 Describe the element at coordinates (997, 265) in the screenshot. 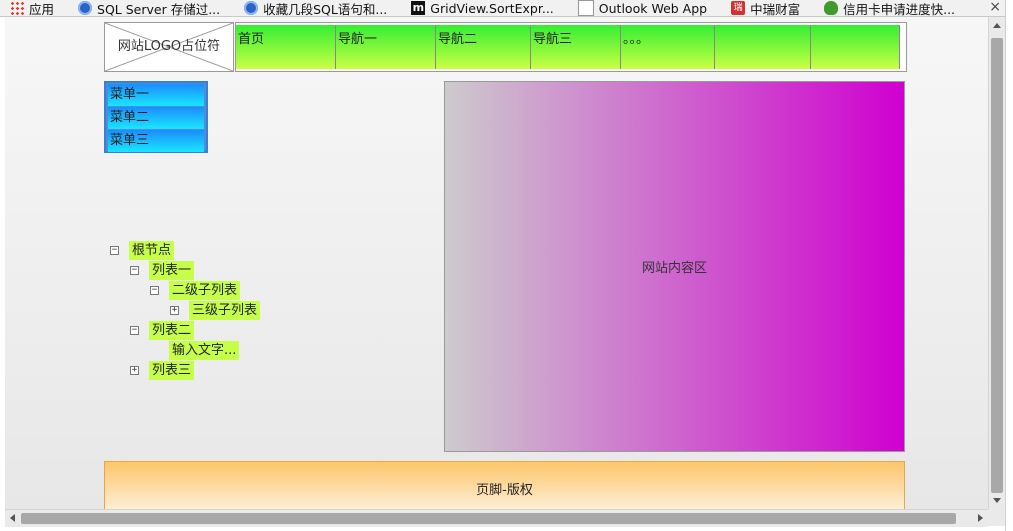

I see `vertical-scroll-thumb` at that location.